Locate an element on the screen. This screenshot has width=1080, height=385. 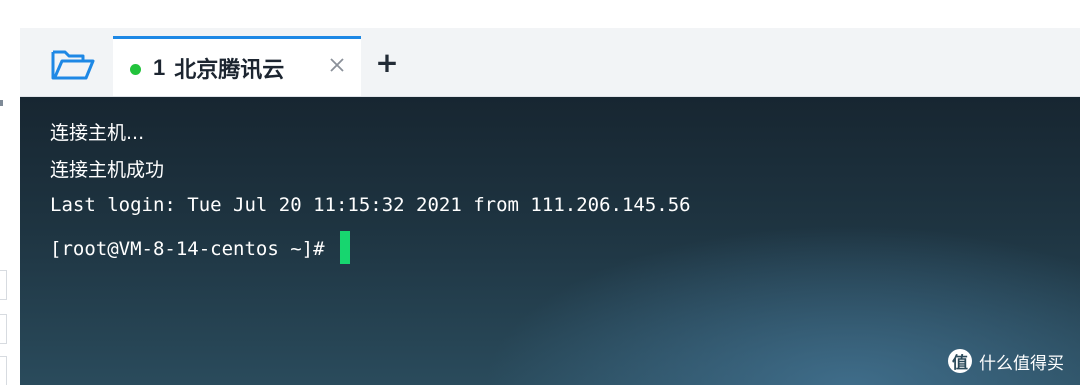
folder-open-icon is located at coordinates (73, 65).